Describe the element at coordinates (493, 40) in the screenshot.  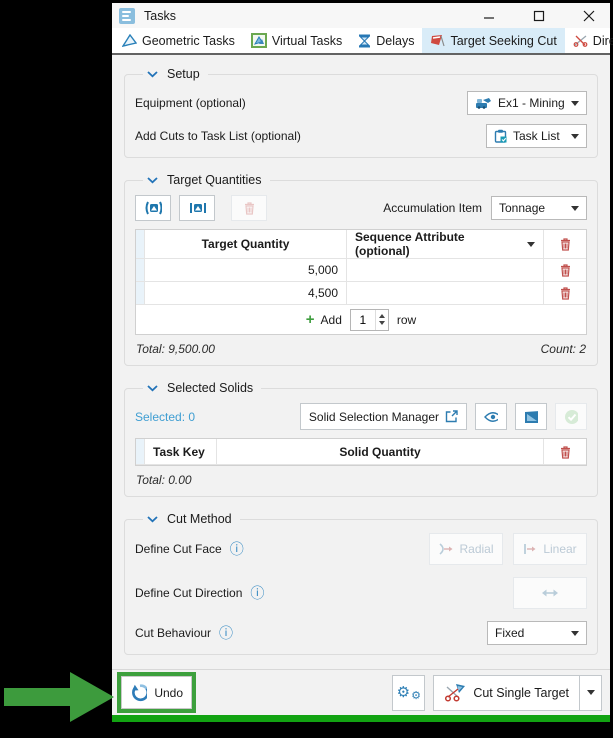
I see `tab-target-seeking-cut: Target Seeking Cut` at that location.